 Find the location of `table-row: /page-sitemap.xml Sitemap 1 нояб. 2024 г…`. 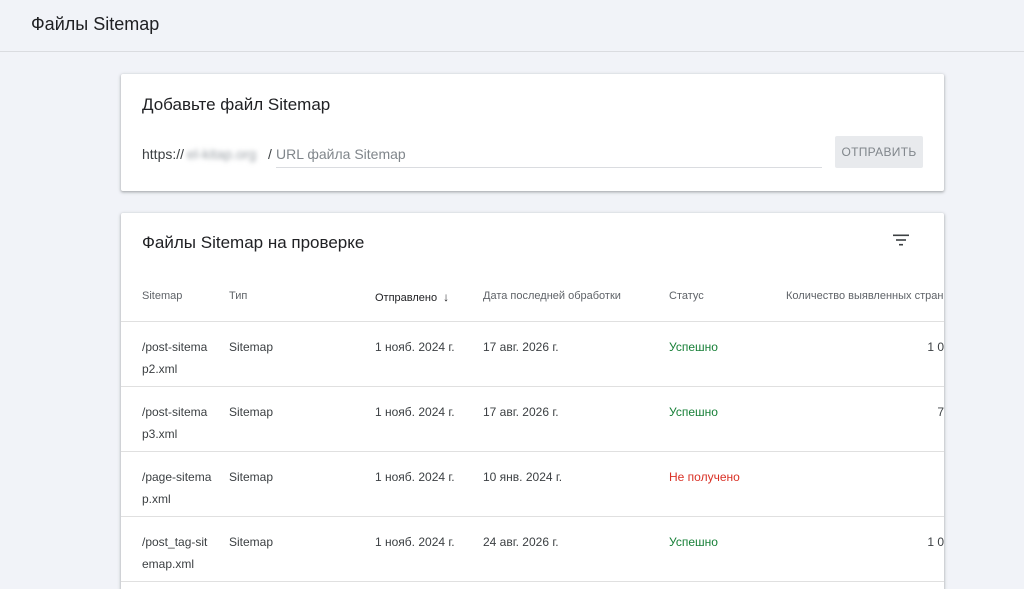

table-row: /page-sitemap.xml Sitemap 1 нояб. 2024 г… is located at coordinates (532, 484).